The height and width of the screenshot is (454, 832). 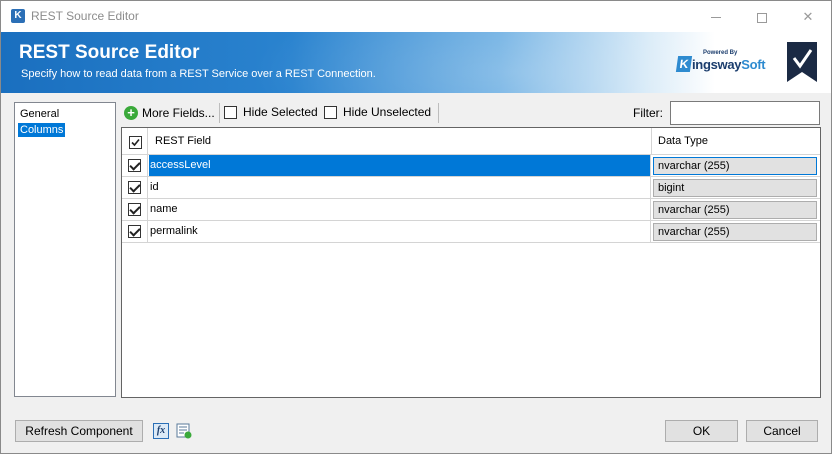 What do you see at coordinates (471, 141) in the screenshot?
I see `grid-header: REST Field Data Type` at bounding box center [471, 141].